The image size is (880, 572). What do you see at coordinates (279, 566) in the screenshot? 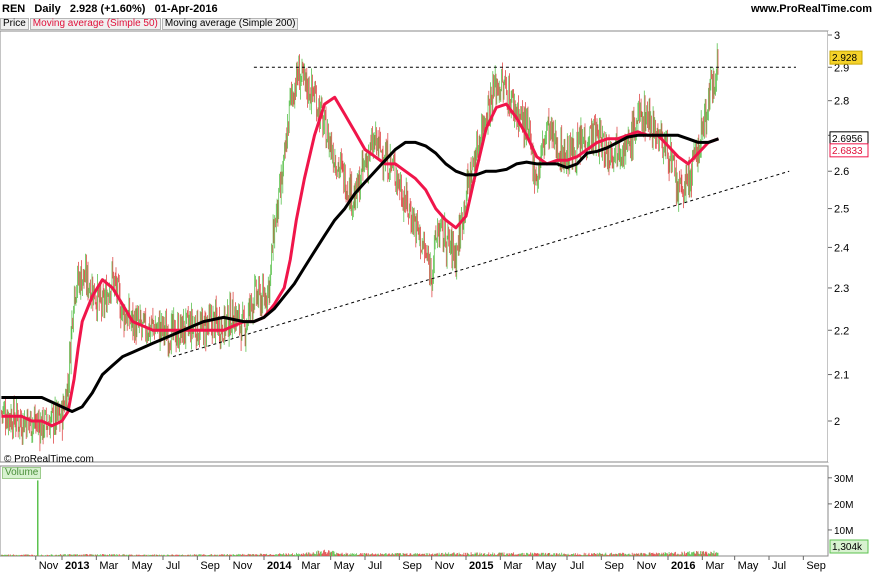
I see `time-tick-label: 2014` at bounding box center [279, 566].